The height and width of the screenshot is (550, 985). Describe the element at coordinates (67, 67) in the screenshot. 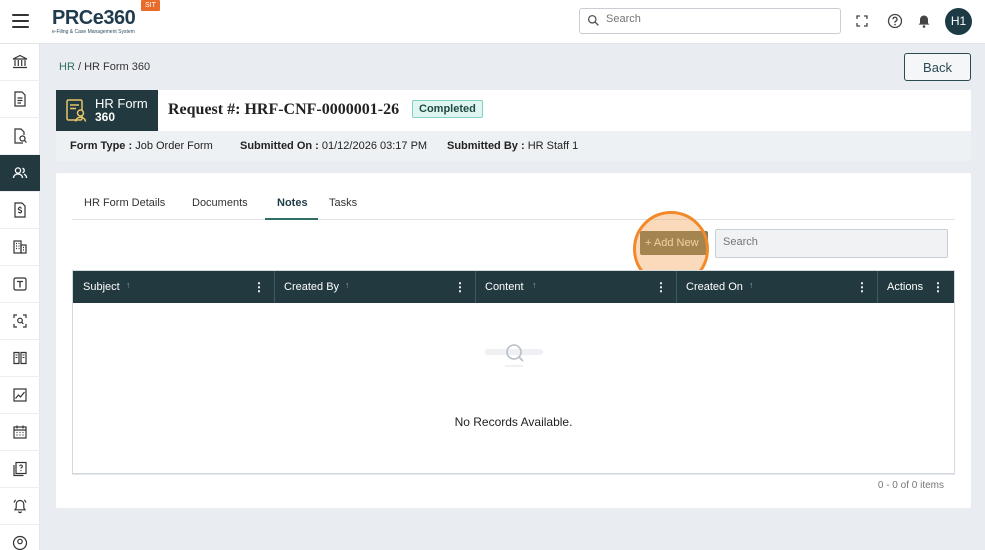

I see `breadcrumb-hr-link: HR` at that location.